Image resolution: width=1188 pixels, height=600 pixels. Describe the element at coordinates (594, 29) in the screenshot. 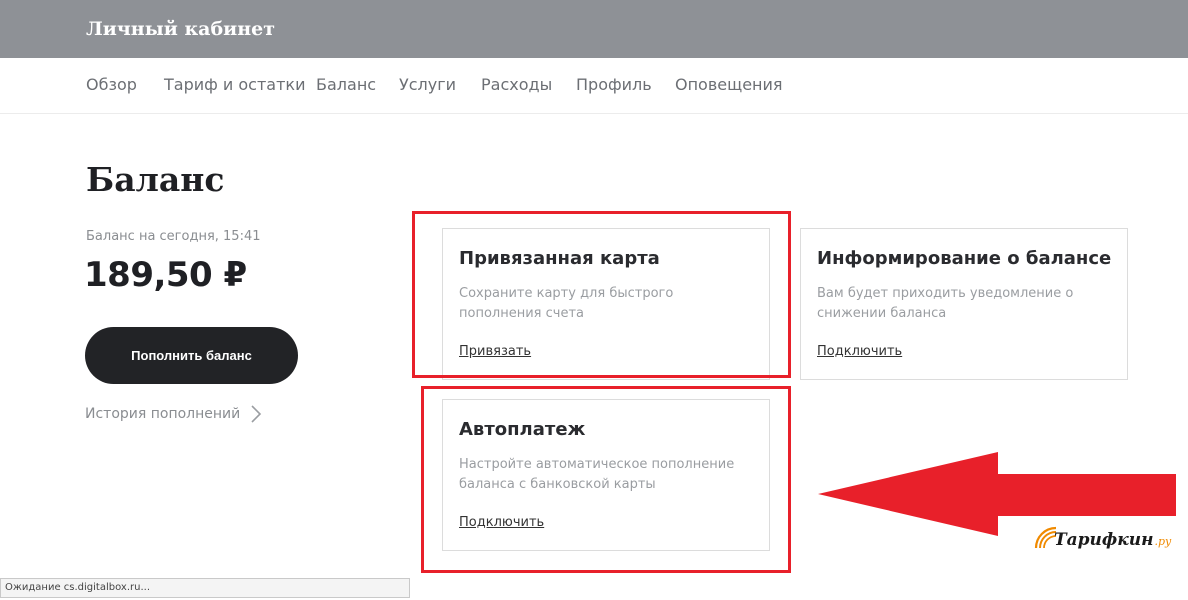

I see `top-bar: Личный кабинет` at that location.